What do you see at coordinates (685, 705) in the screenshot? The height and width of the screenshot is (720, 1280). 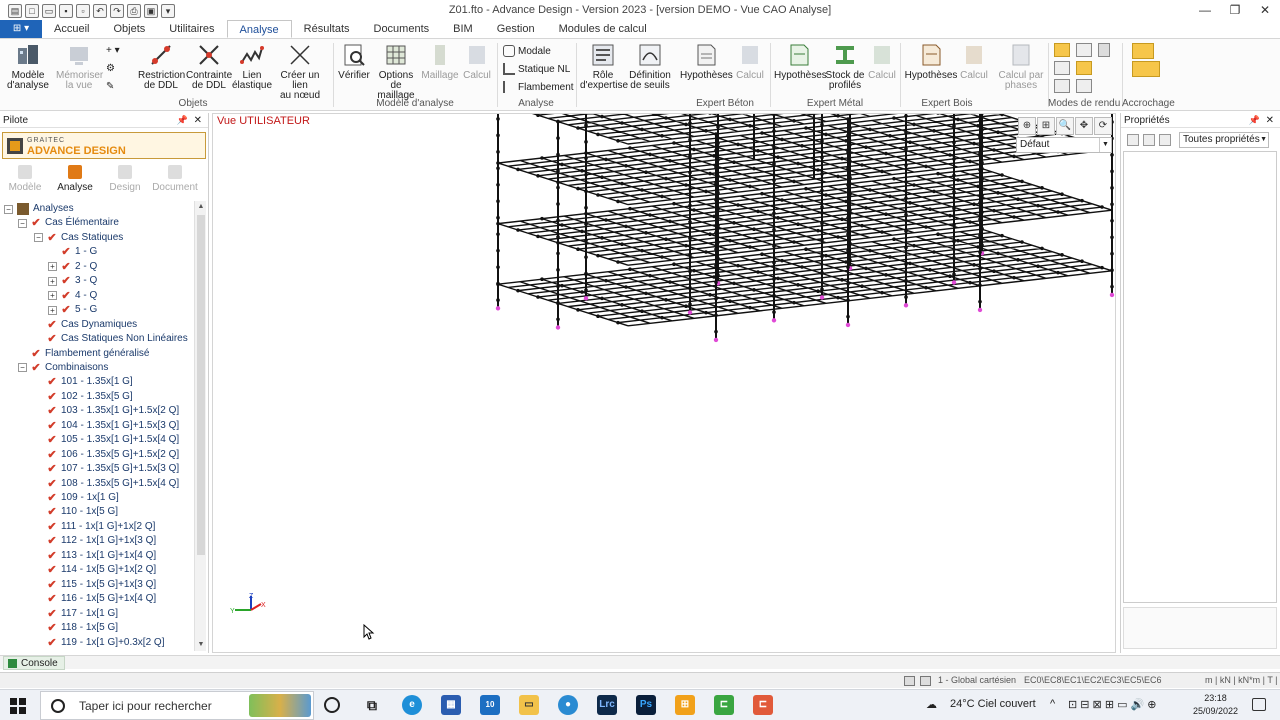 I see `advance-design-icon: ⊞` at bounding box center [685, 705].